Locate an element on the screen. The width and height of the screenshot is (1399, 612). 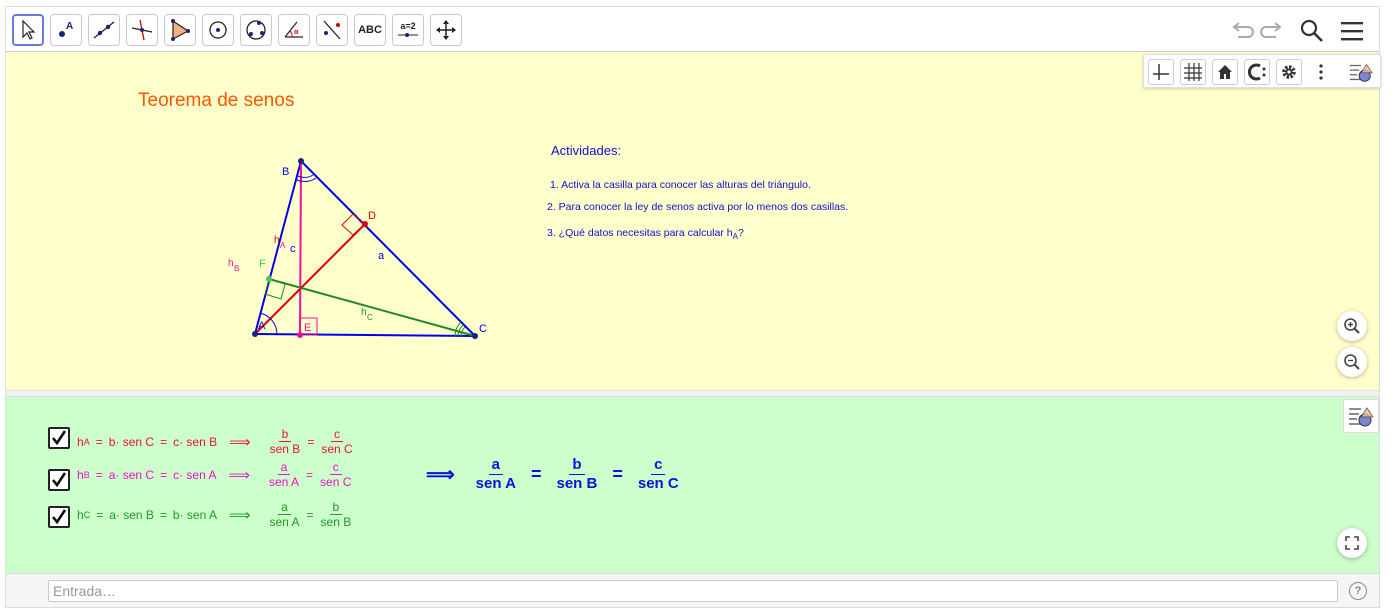
activity-item-3-suffix: ? is located at coordinates (740, 233).